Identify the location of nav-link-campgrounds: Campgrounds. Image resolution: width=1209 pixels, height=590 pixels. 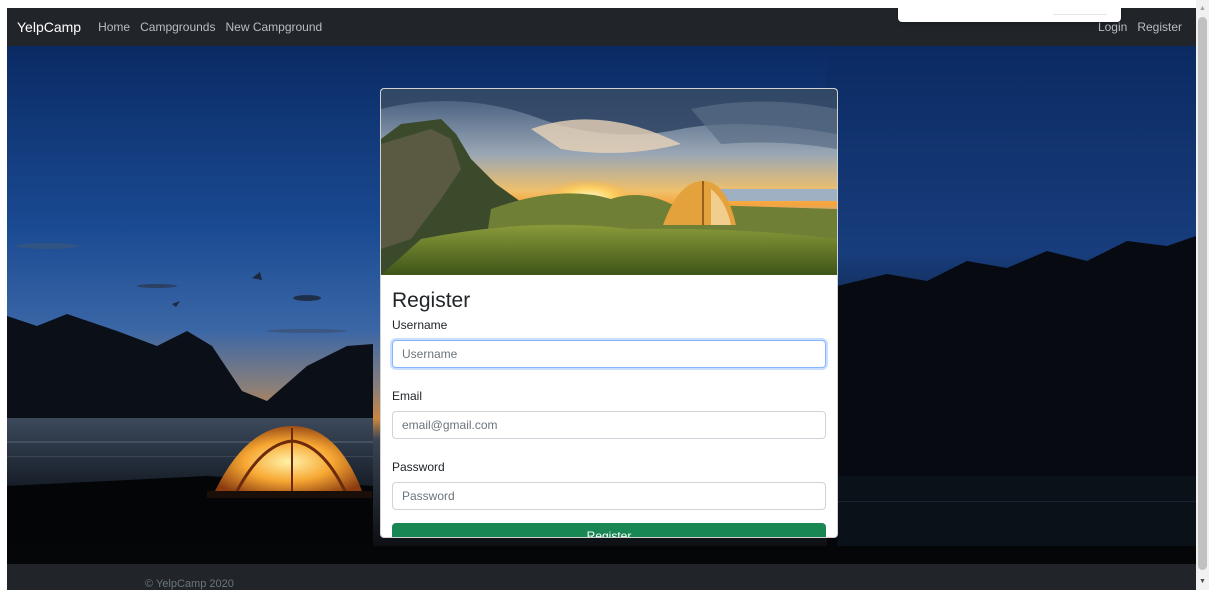
(177, 27).